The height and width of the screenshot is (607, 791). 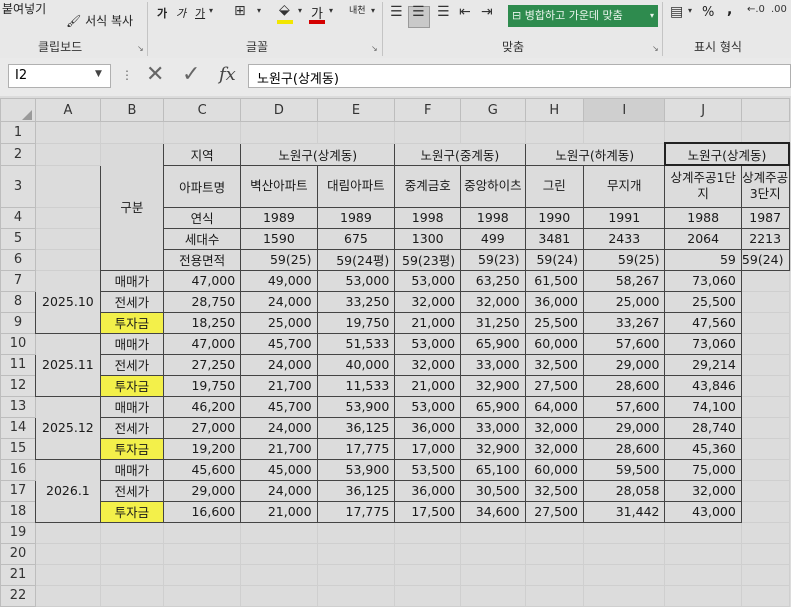 I want to click on cell-value: 17,775, so click(x=356, y=511).